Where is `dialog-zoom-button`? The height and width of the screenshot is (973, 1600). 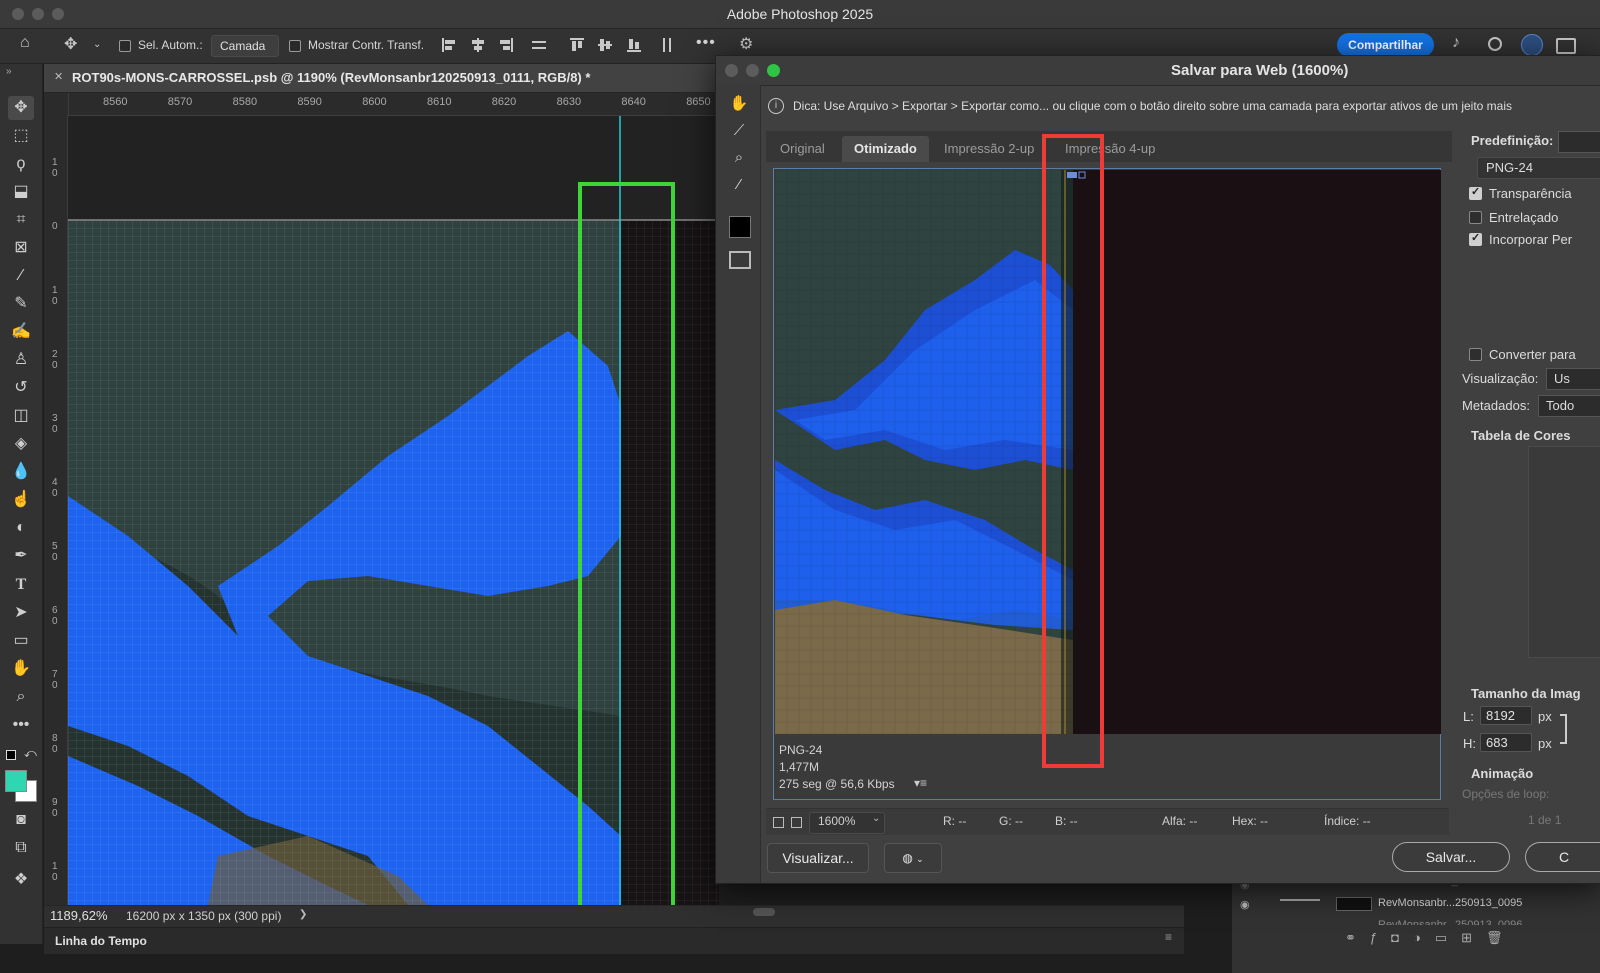 dialog-zoom-button is located at coordinates (773, 70).